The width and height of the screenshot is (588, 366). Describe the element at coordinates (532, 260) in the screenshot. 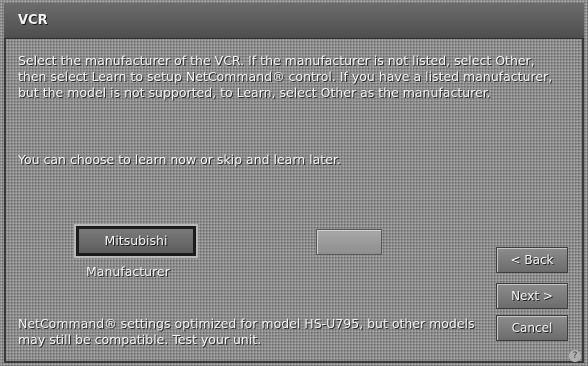

I see `back-button: < Back` at that location.